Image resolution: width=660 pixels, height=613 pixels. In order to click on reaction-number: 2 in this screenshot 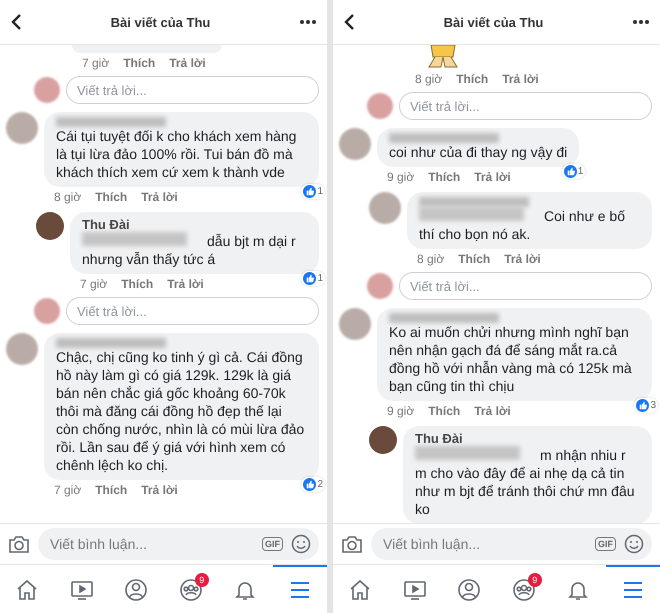, I will do `click(320, 484)`.